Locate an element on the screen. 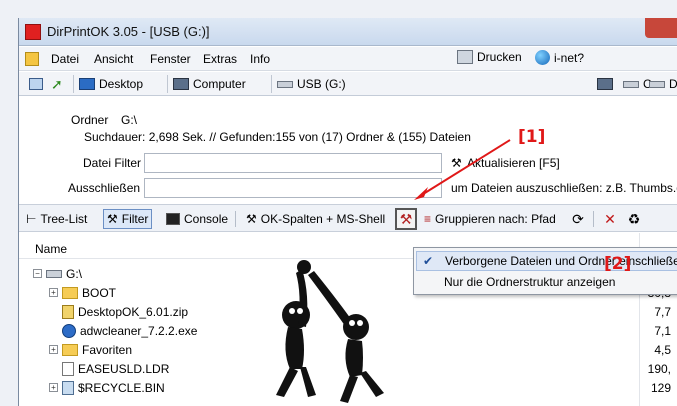 This screenshot has height=406, width=677. tab-filter-label: Filter is located at coordinates (135, 219).